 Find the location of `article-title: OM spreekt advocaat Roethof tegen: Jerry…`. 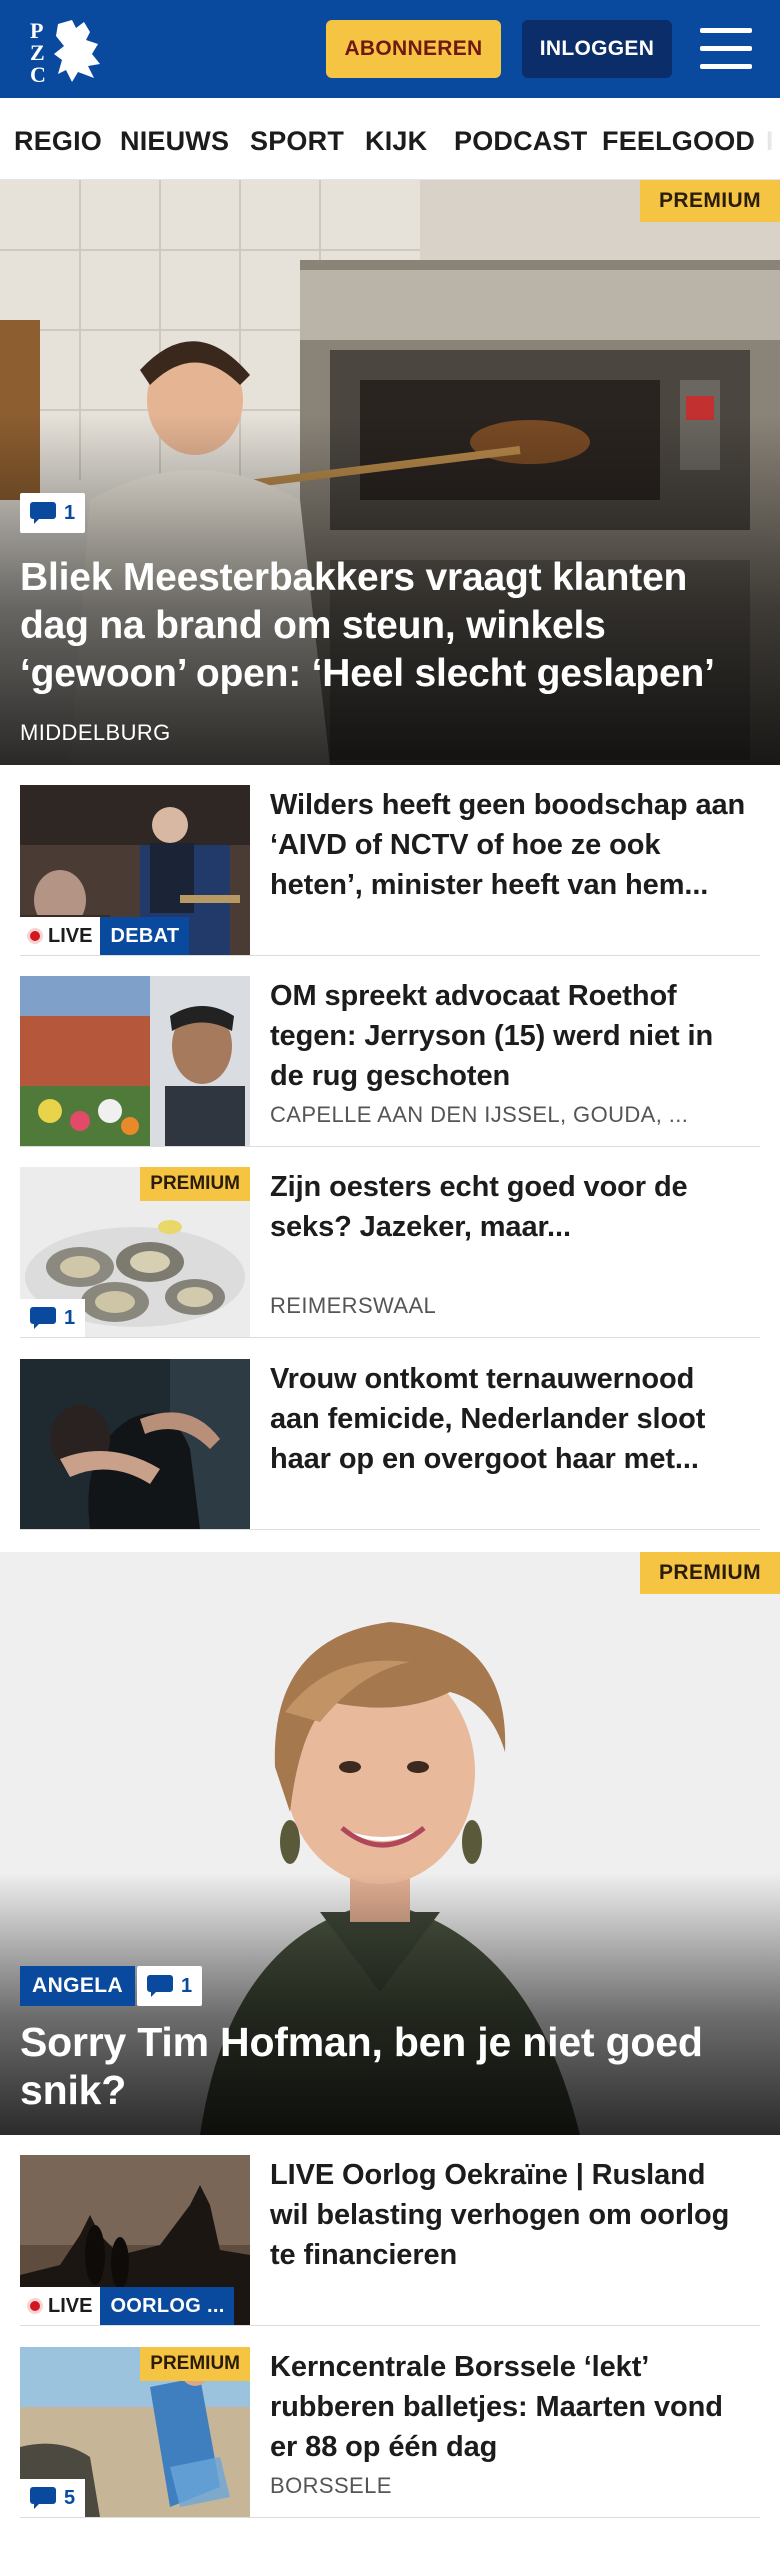

article-title: OM spreekt advocaat Roethof tegen: Jerry… is located at coordinates (510, 1036).